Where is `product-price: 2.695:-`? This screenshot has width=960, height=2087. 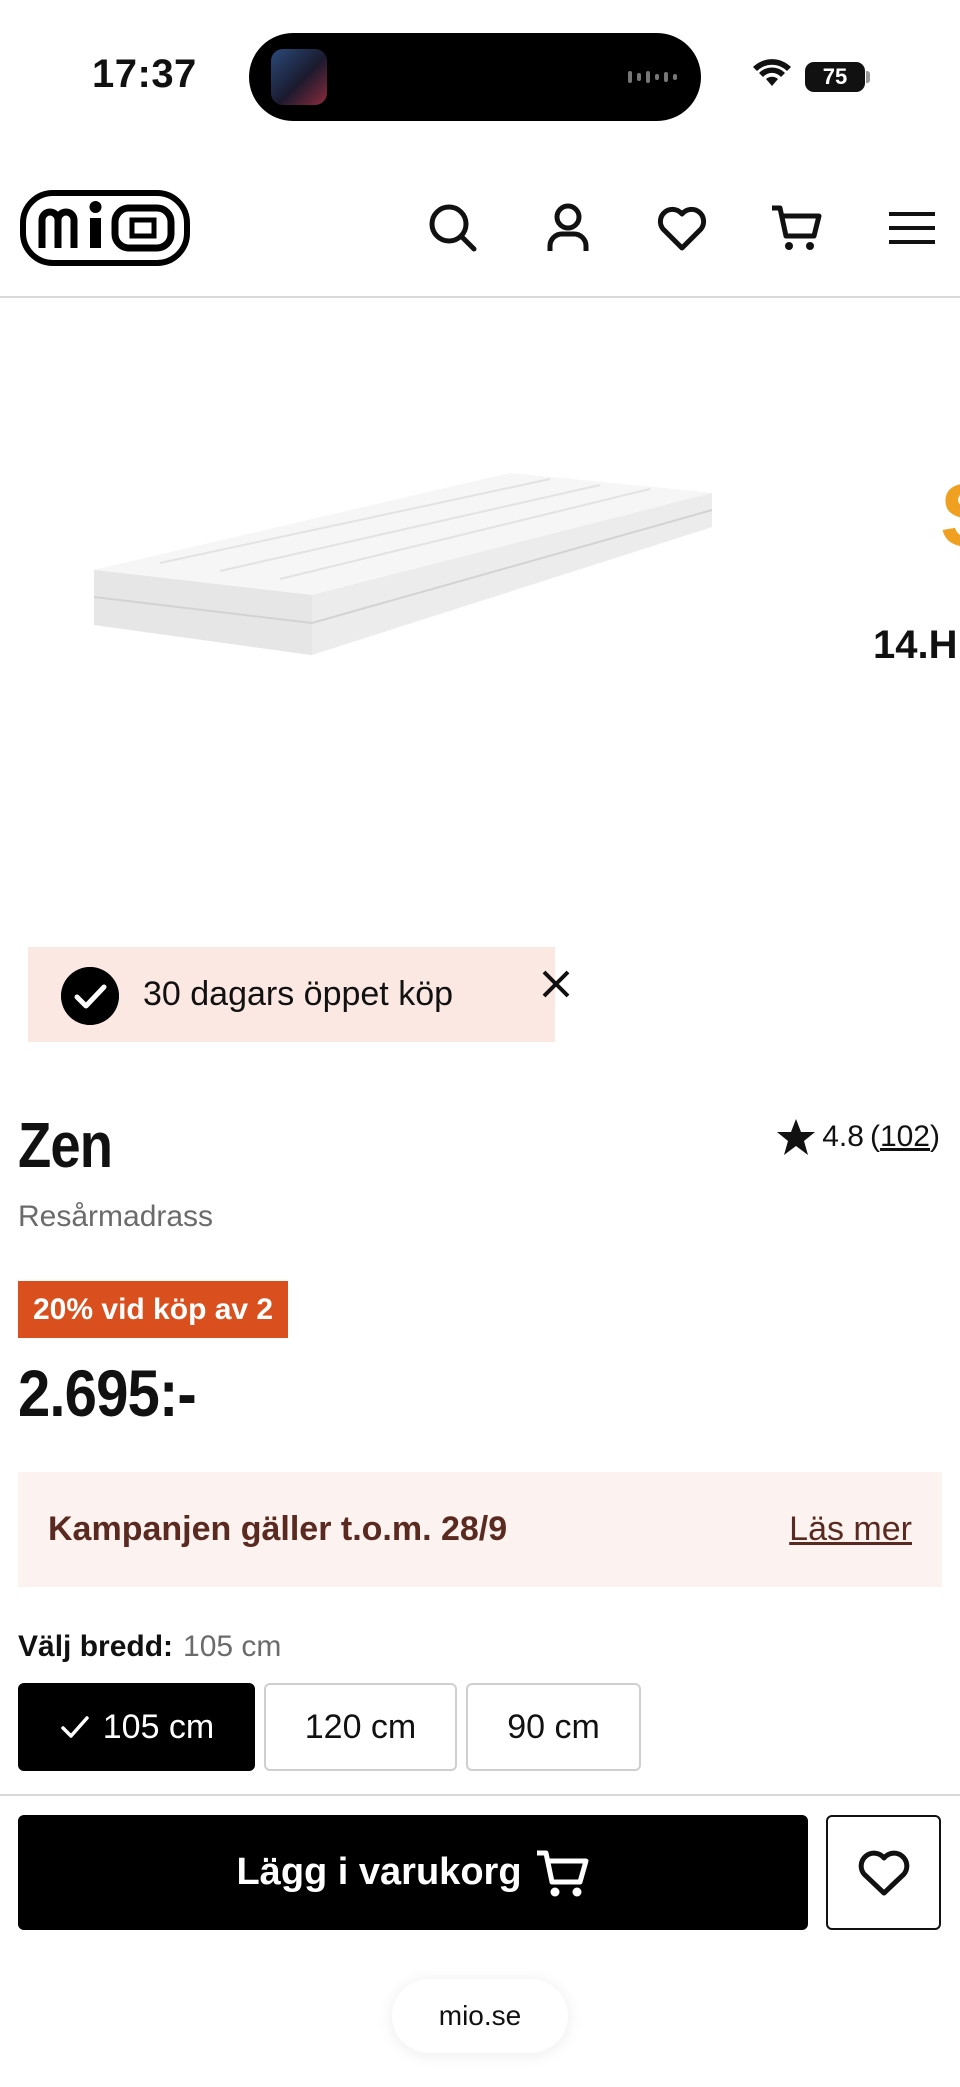 product-price: 2.695:- is located at coordinates (107, 1393).